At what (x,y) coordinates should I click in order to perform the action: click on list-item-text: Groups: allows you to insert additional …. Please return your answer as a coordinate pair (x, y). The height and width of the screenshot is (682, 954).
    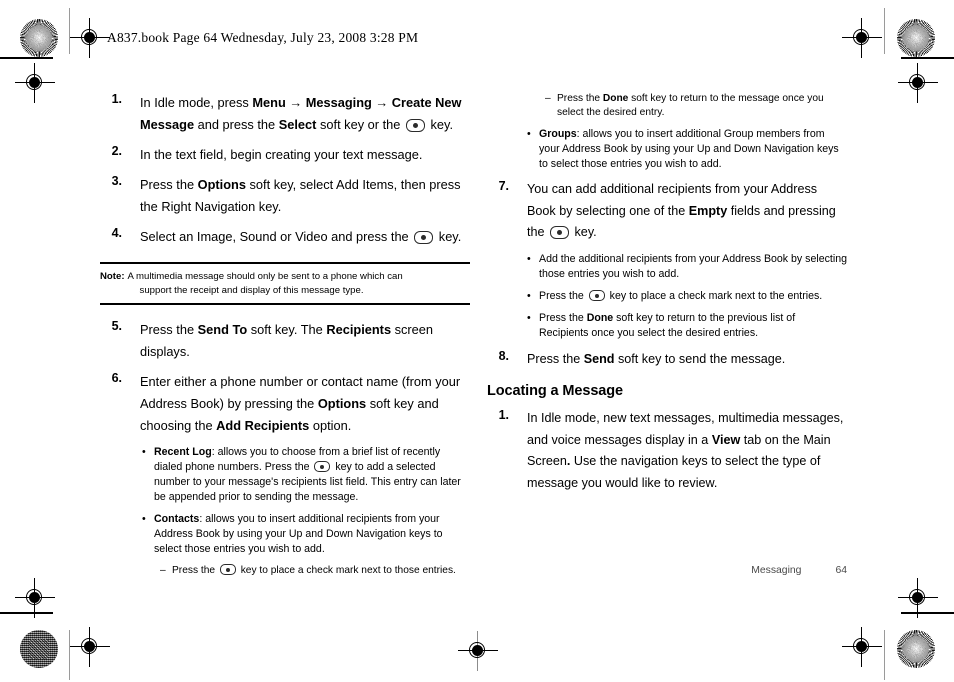
    Looking at the image, I should click on (693, 149).